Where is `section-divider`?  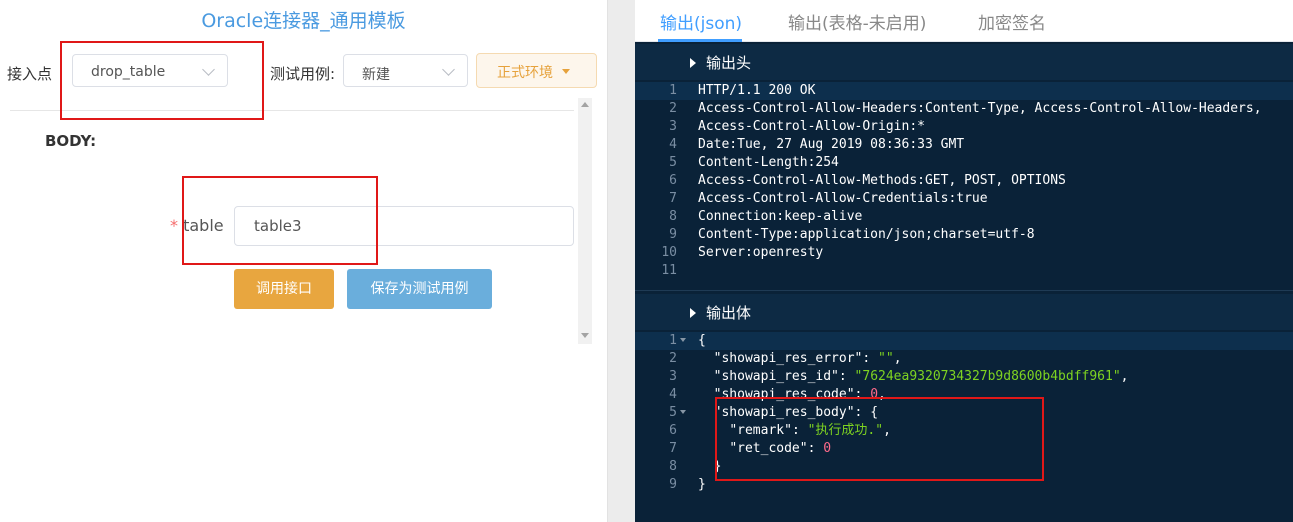
section-divider is located at coordinates (964, 290).